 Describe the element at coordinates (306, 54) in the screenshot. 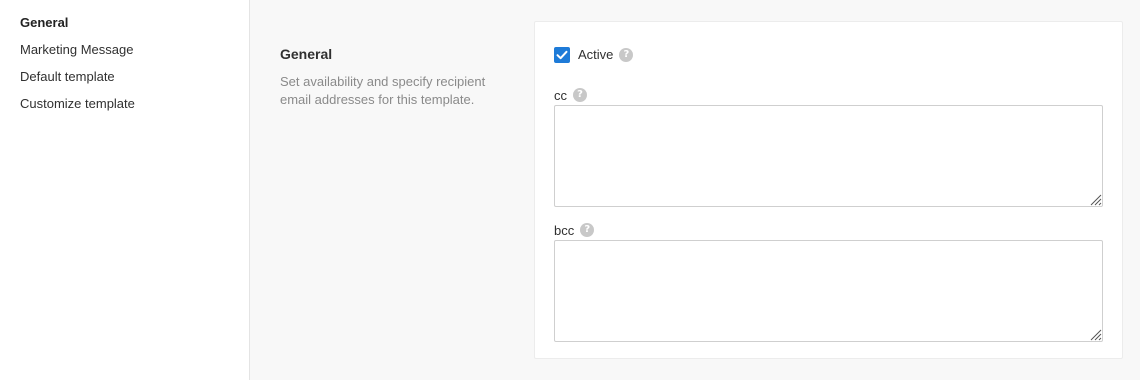

I see `section-title: General` at that location.